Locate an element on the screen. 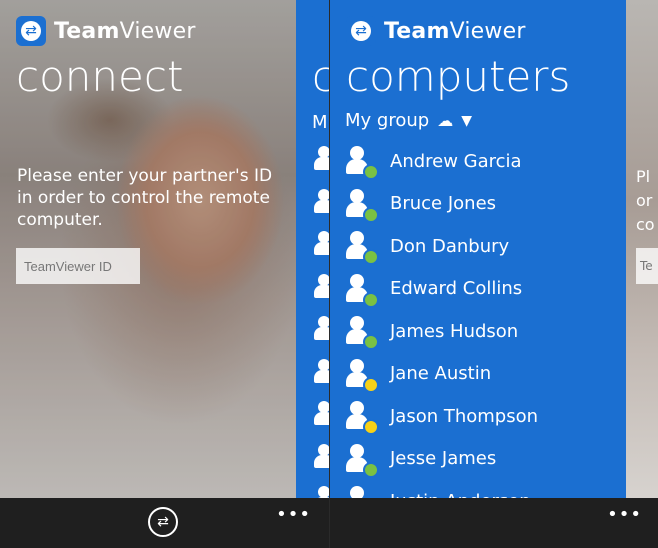 The width and height of the screenshot is (658, 548). computer-list-item: Andrew Garcia is located at coordinates (489, 161).